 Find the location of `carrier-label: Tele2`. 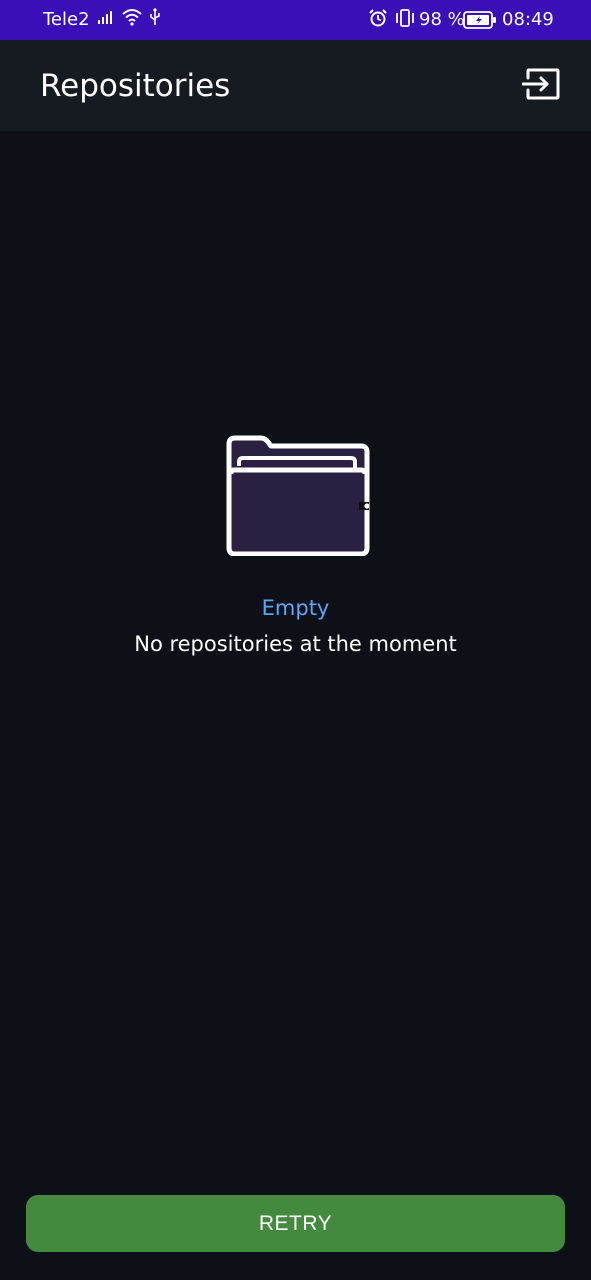

carrier-label: Tele2 is located at coordinates (66, 19).